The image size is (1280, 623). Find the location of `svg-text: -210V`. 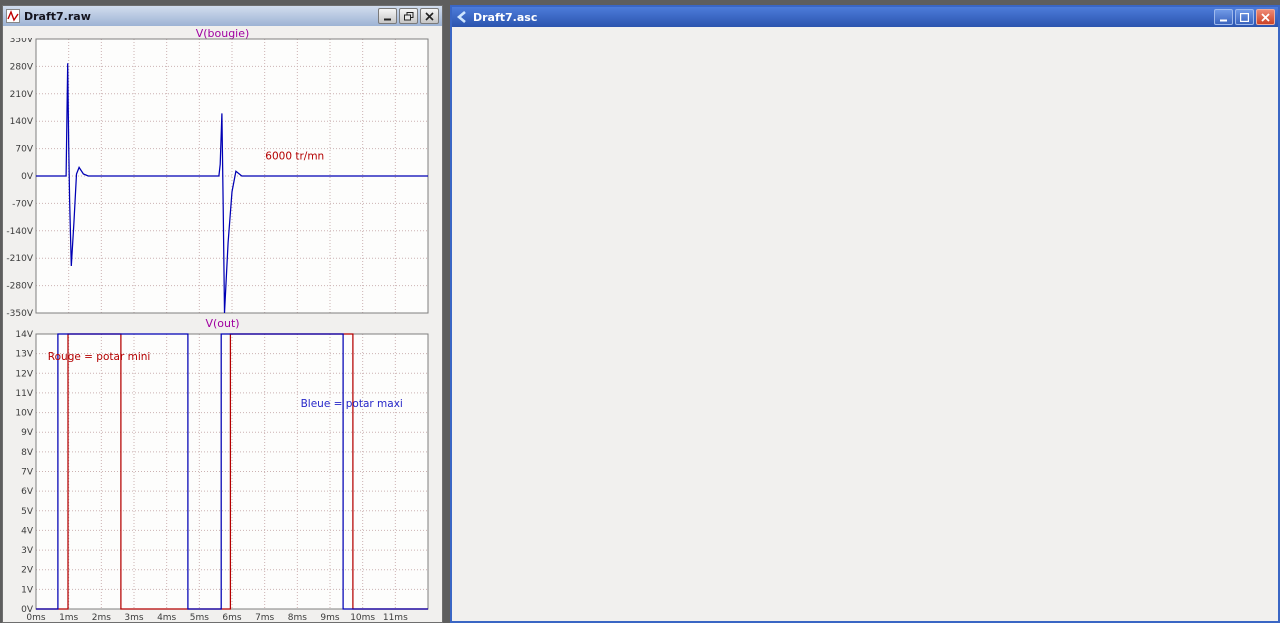

svg-text: -210V is located at coordinates (19, 259).